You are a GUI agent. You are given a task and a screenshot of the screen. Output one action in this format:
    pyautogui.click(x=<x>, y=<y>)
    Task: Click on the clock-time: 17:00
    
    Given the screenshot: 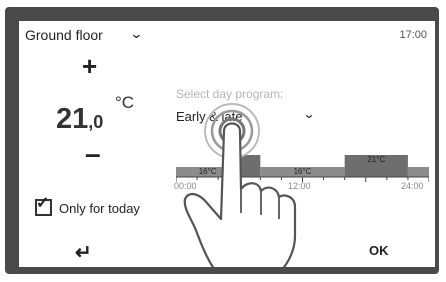 What is the action you would take?
    pyautogui.click(x=413, y=35)
    